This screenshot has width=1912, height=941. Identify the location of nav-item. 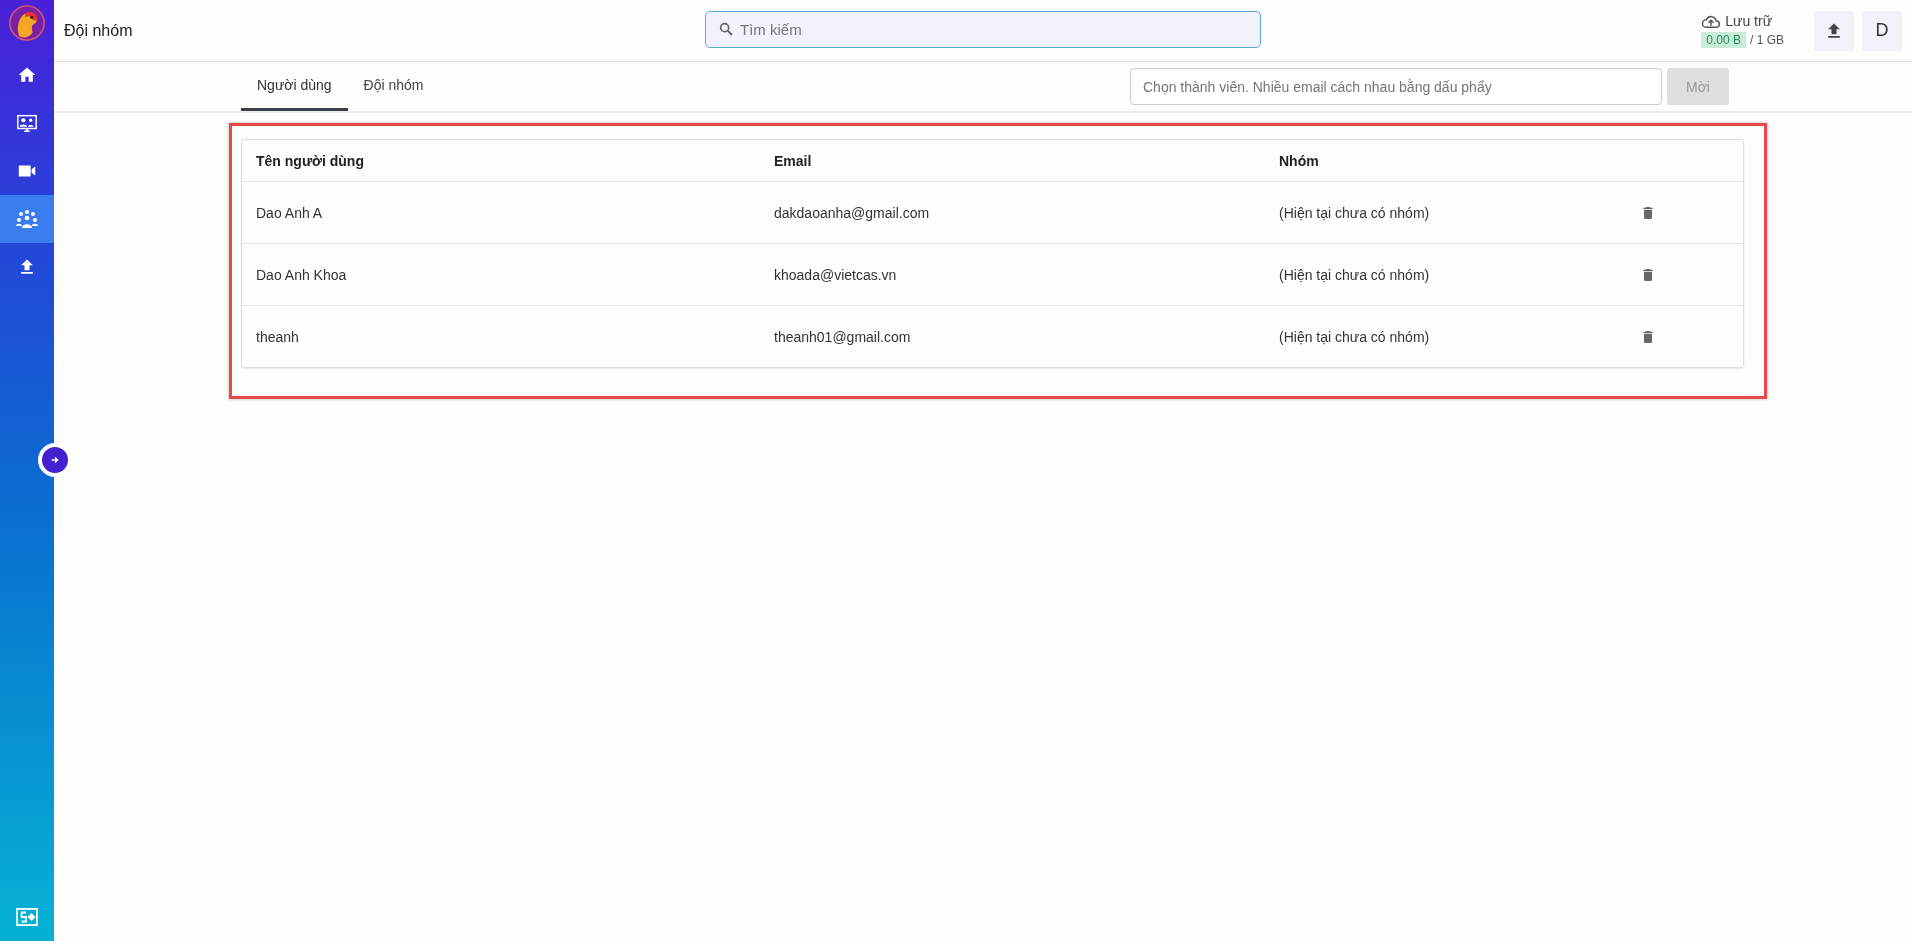
(27, 219).